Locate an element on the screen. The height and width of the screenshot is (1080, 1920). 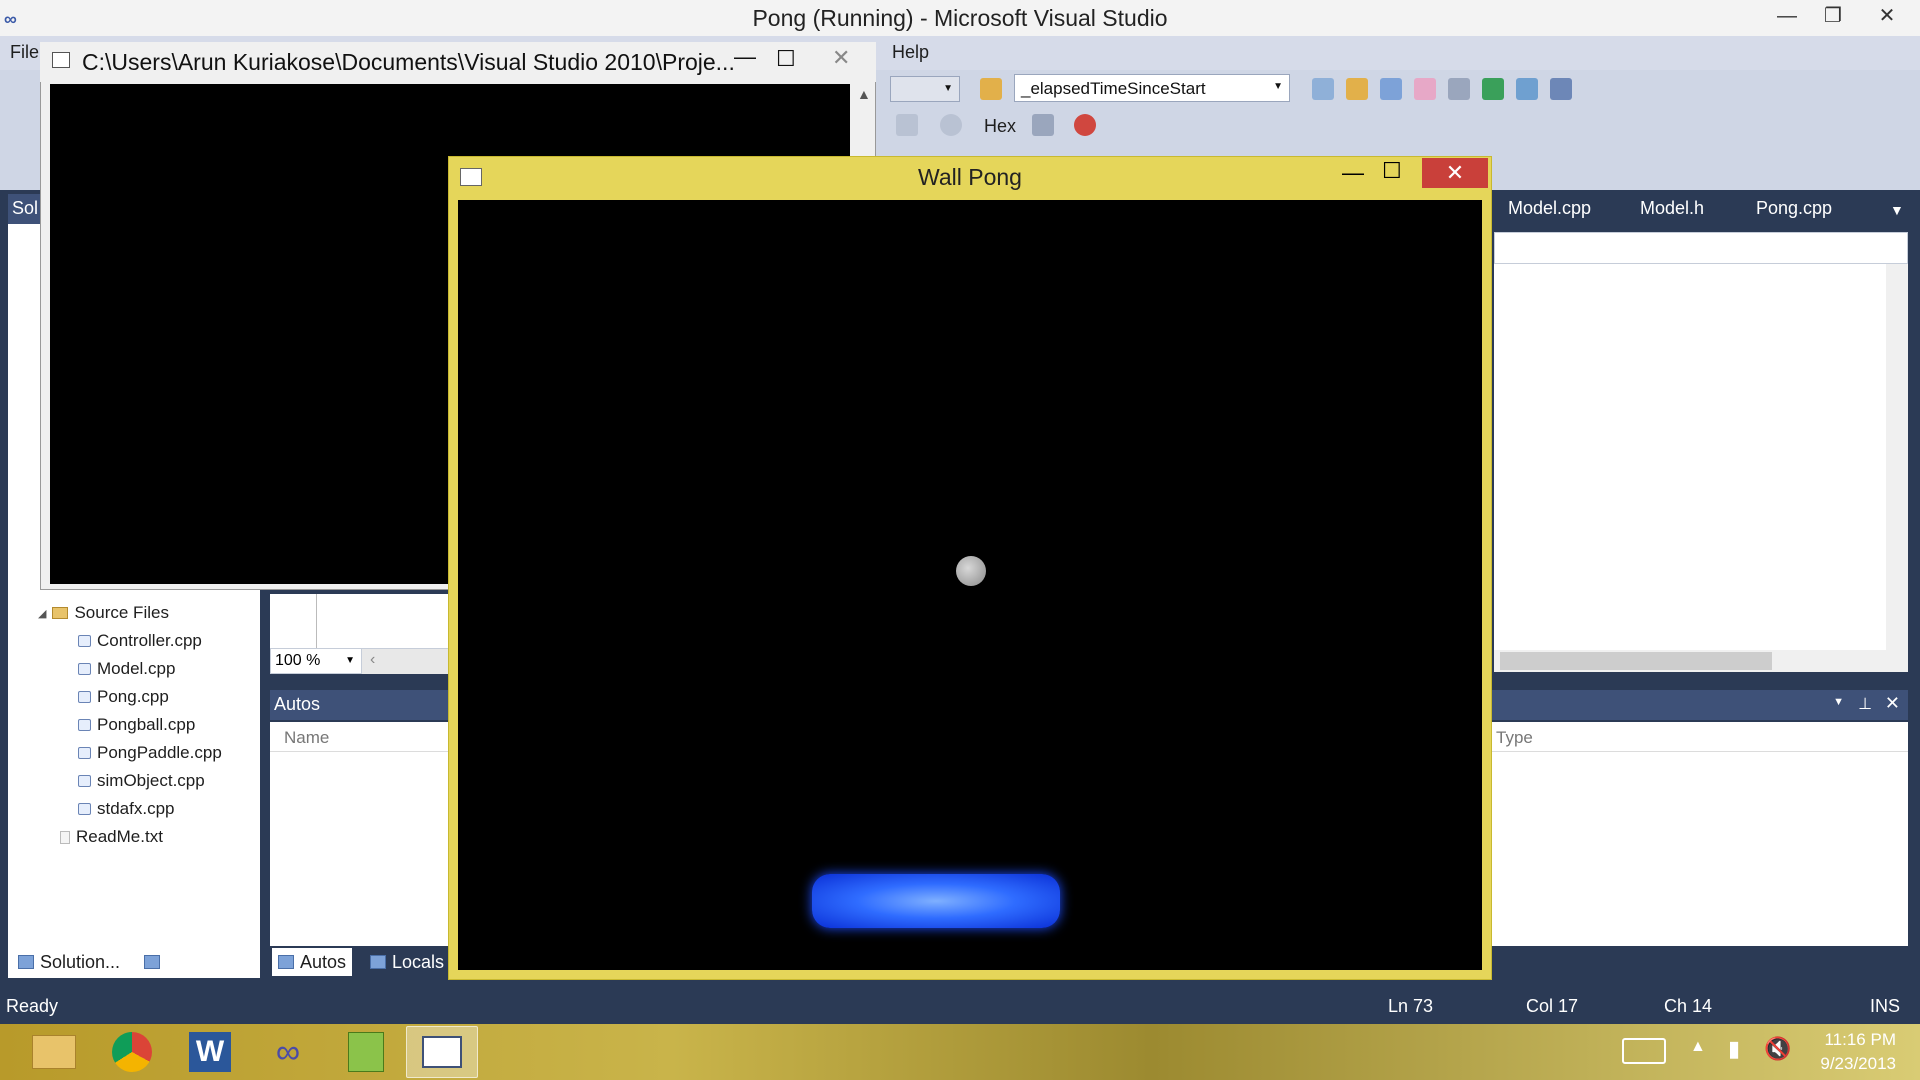
quickwatch-icon is located at coordinates (951, 125).